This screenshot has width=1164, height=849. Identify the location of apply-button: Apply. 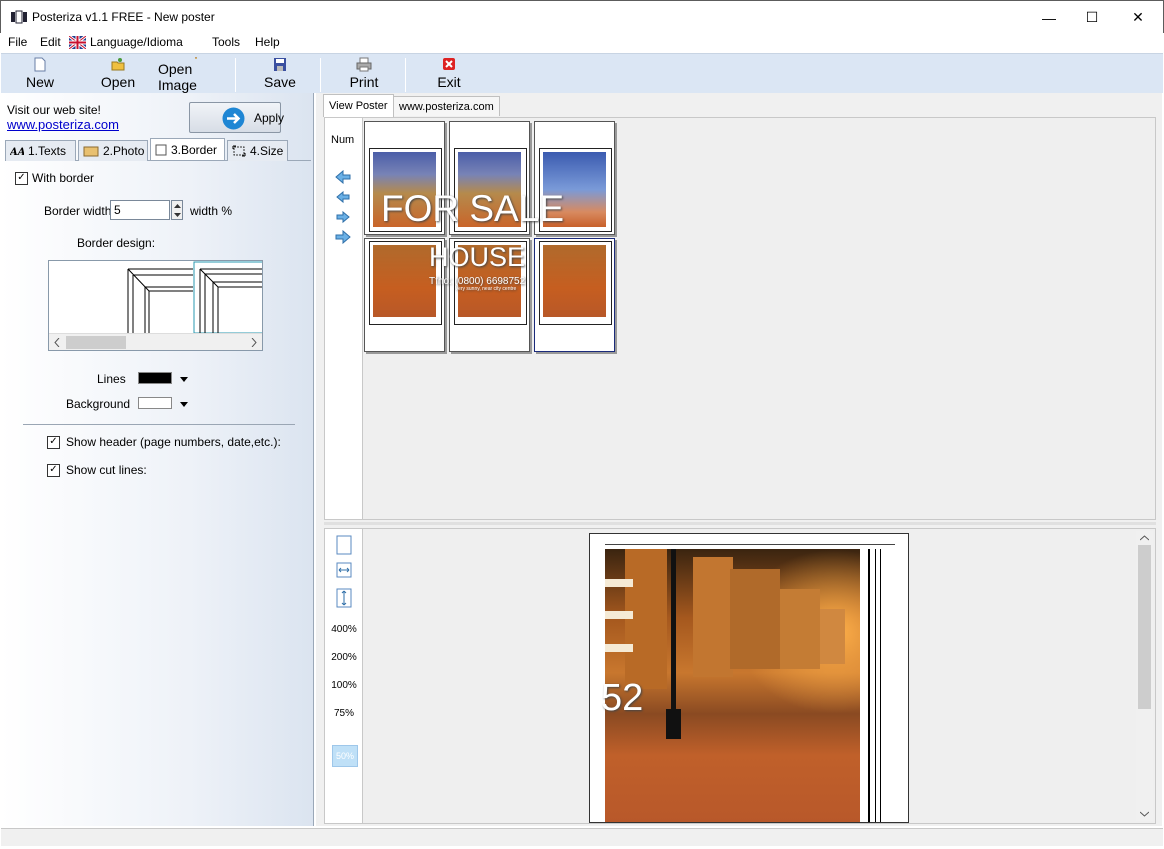
(236, 117).